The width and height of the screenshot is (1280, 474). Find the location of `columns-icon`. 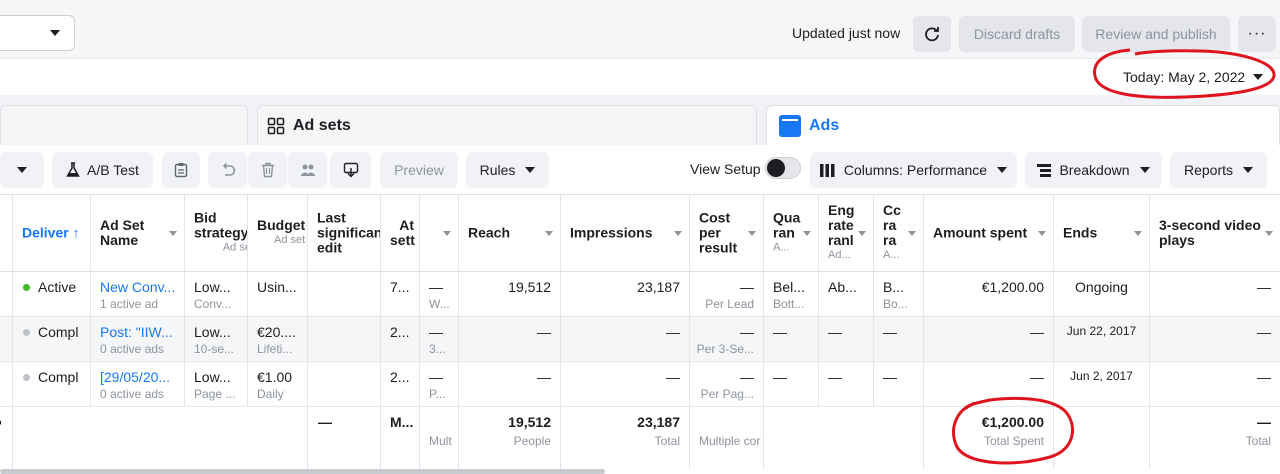

columns-icon is located at coordinates (827, 170).